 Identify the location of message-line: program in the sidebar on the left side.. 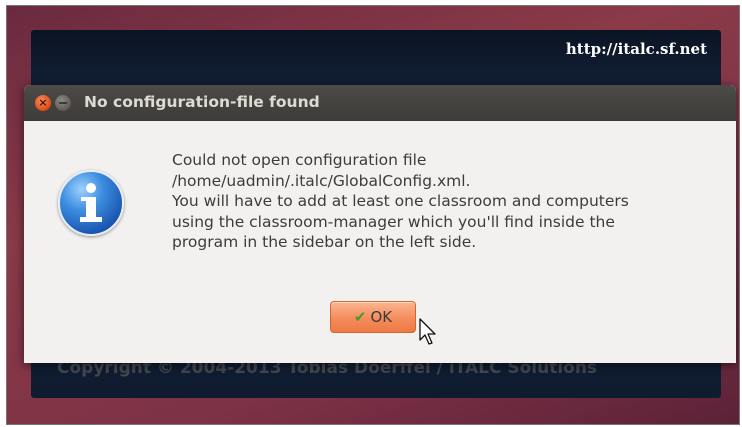
(324, 242).